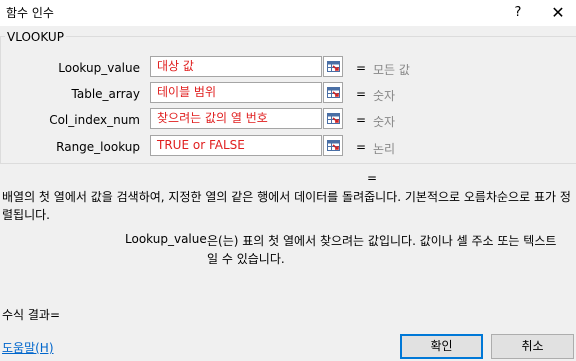  I want to click on group-title: VLOOKUP, so click(35, 37).